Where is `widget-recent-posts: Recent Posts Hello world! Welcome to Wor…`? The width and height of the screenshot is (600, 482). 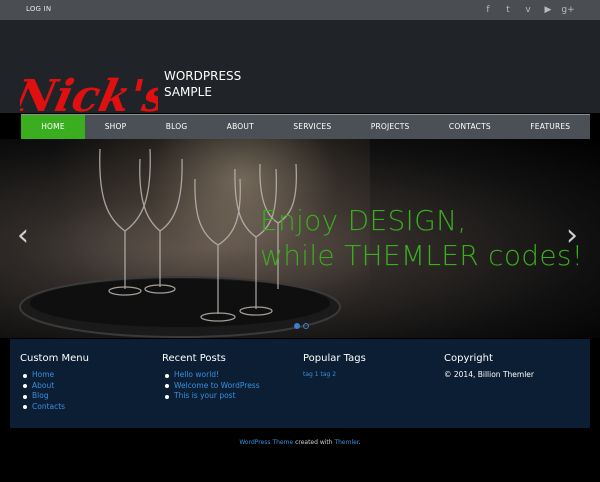 widget-recent-posts: Recent Posts Hello world! Welcome to Wor… is located at coordinates (211, 377).